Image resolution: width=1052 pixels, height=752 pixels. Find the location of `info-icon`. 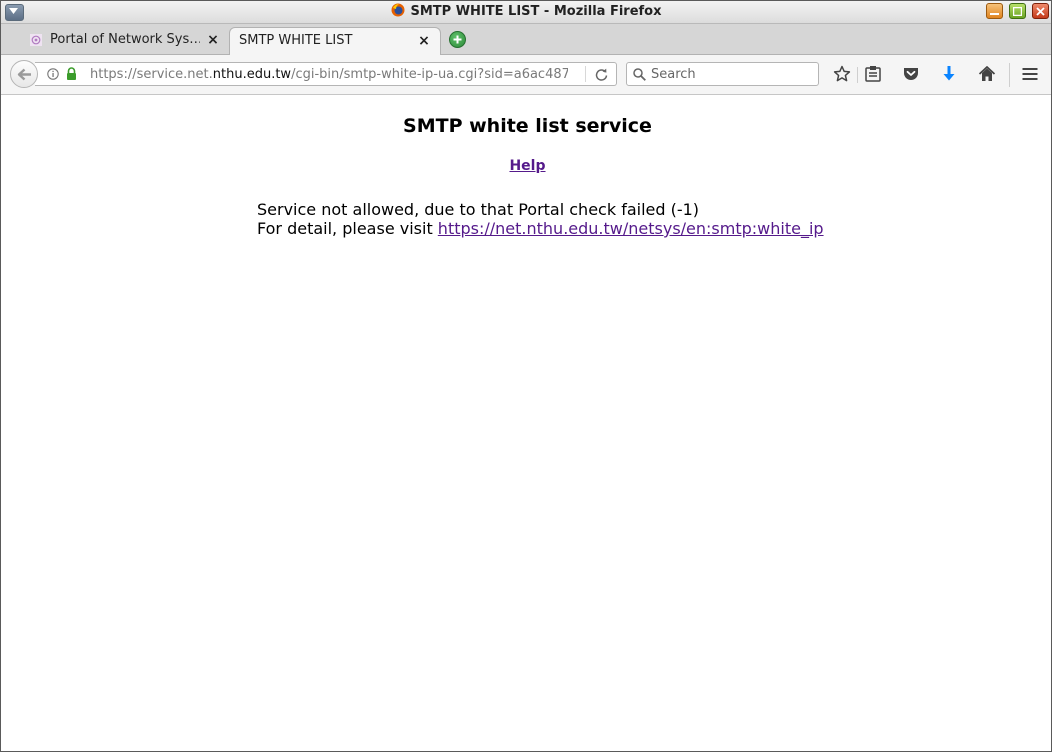

info-icon is located at coordinates (53, 74).